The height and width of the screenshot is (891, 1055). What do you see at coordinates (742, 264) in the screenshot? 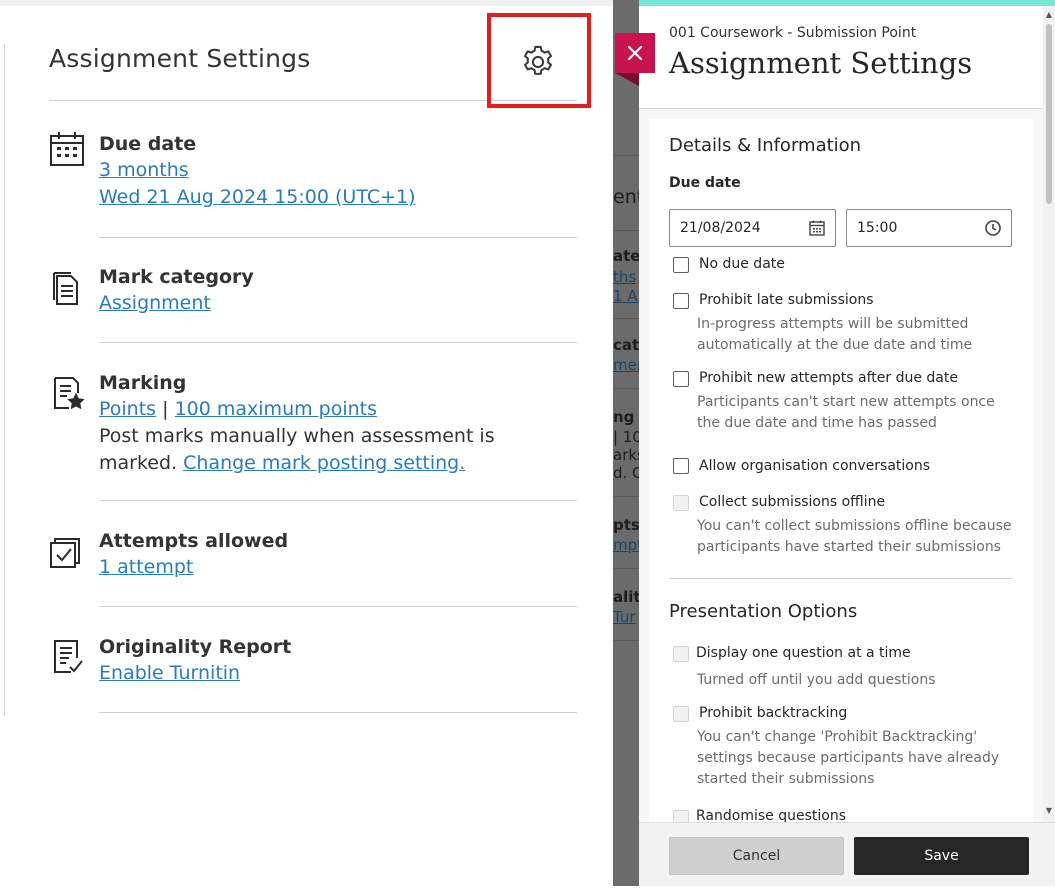
I see `no-due-date-label: No due date` at bounding box center [742, 264].